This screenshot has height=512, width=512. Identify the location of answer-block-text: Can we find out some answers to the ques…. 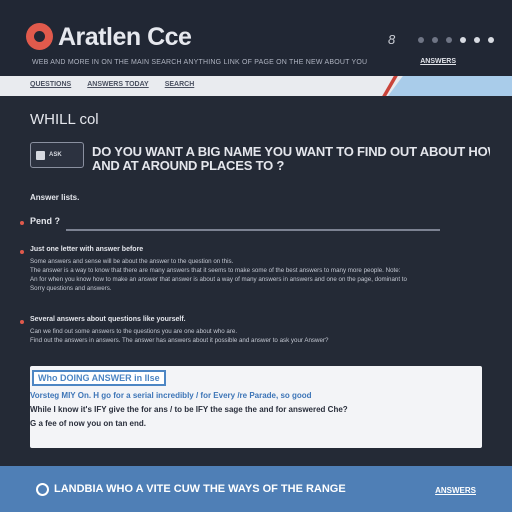
(250, 336).